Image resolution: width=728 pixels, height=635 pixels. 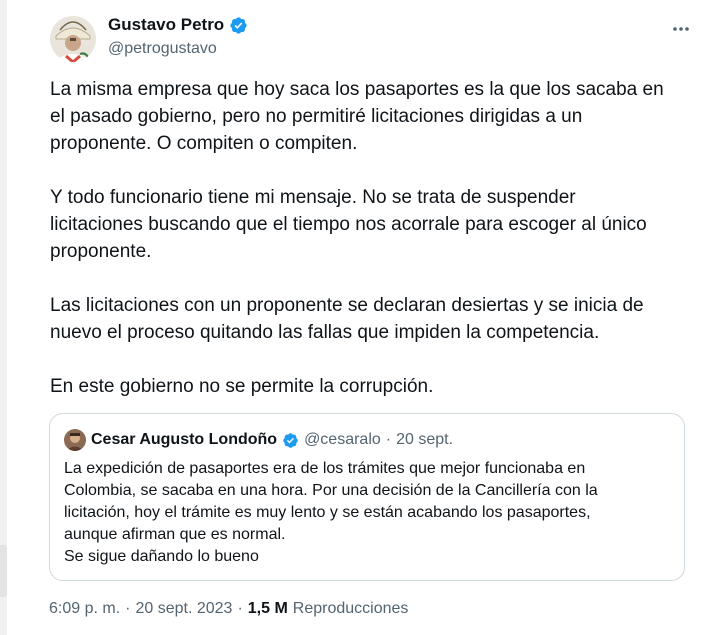 What do you see at coordinates (162, 49) in the screenshot?
I see `author-handle: @petrogustavo` at bounding box center [162, 49].